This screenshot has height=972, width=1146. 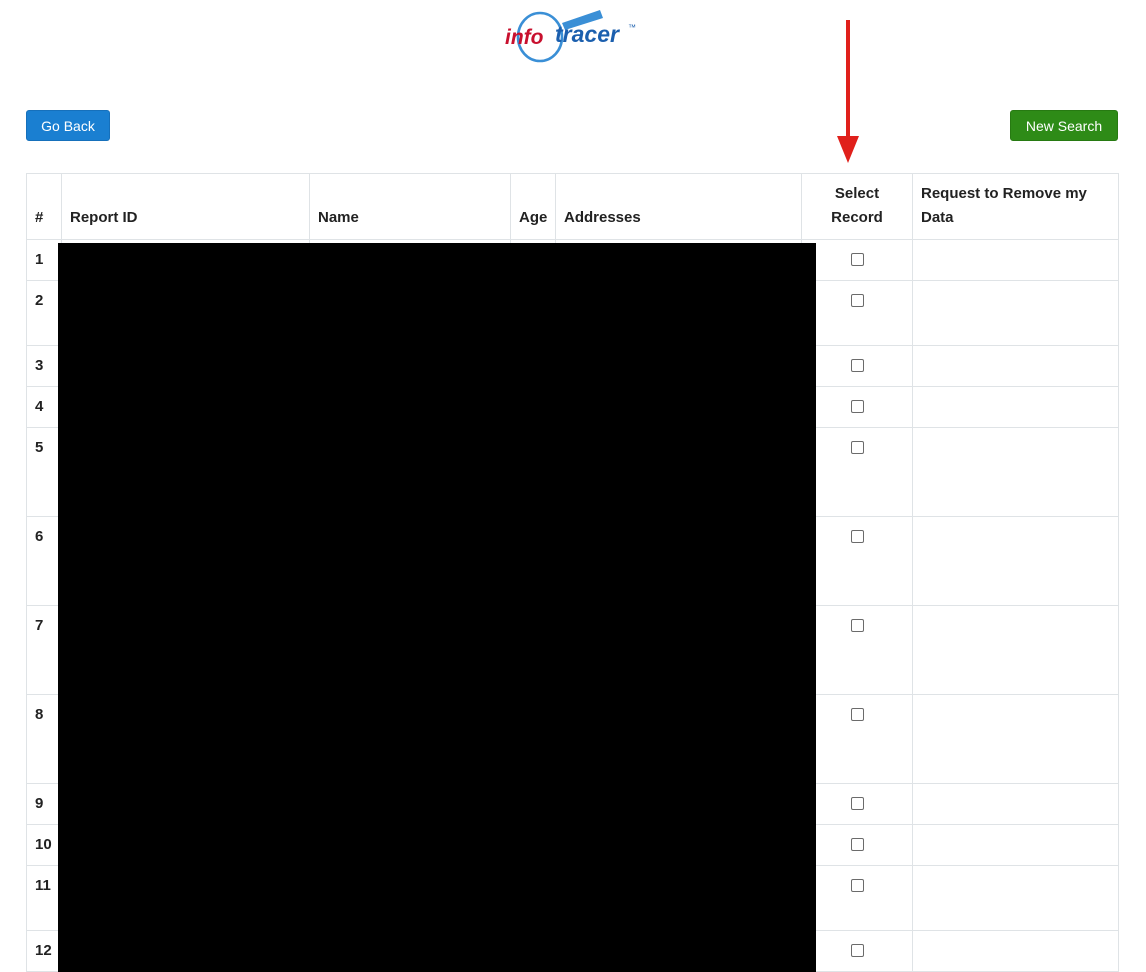 I want to click on row-number: 9, so click(x=44, y=804).